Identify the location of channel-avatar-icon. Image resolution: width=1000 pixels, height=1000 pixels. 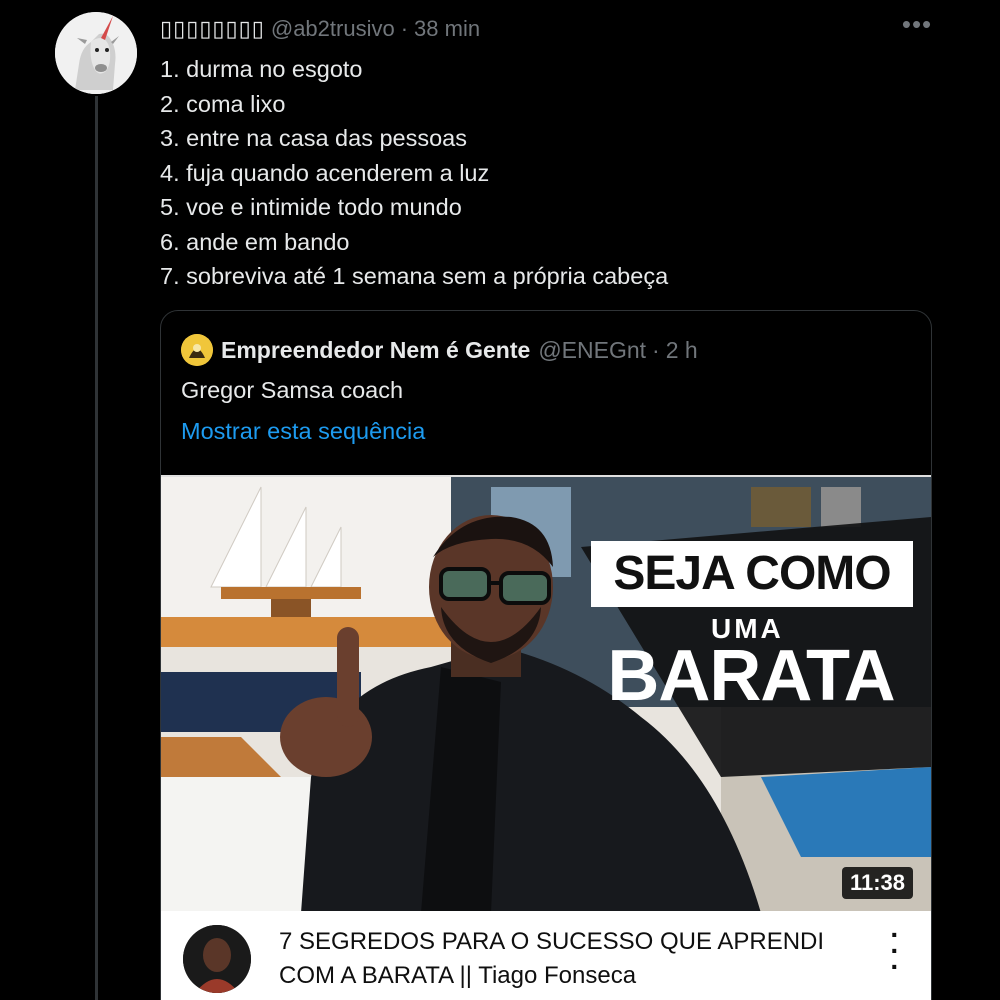
(217, 959).